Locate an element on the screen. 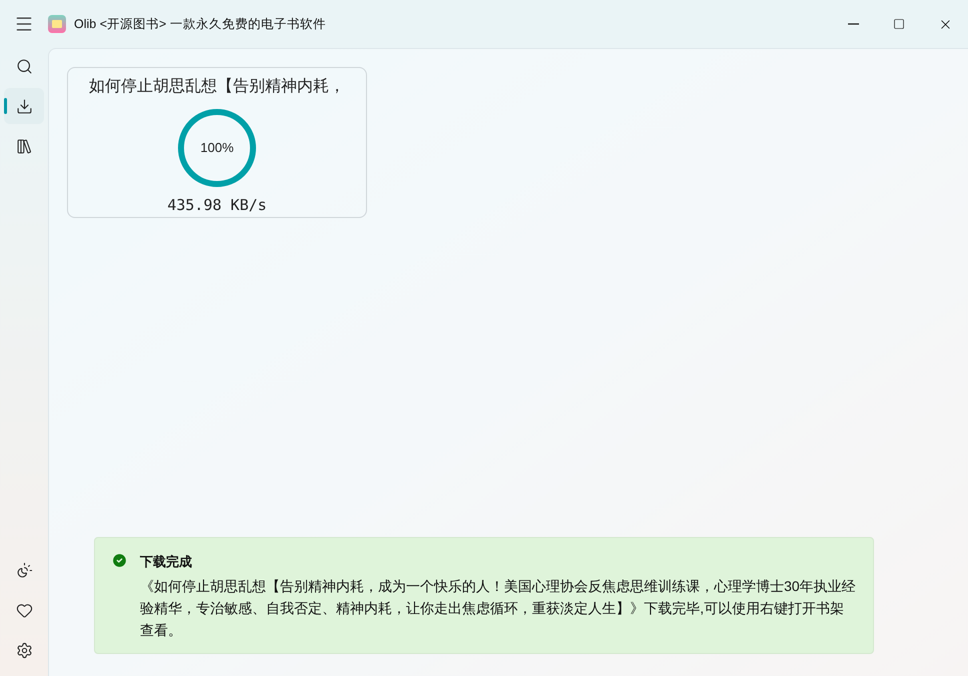  heart-icon is located at coordinates (24, 610).